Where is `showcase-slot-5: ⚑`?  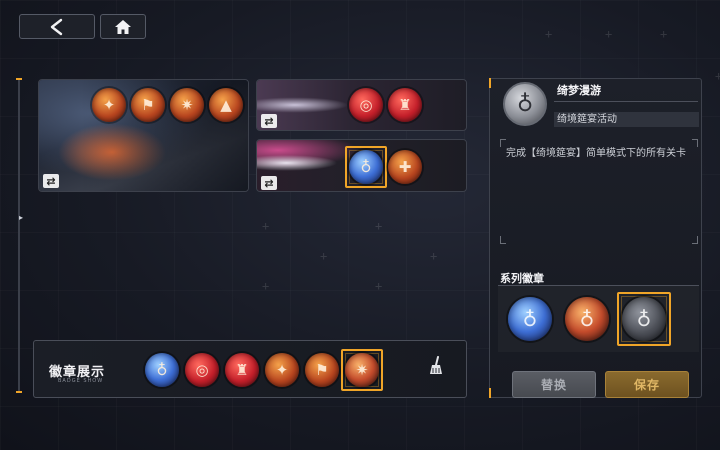 showcase-slot-5: ⚑ is located at coordinates (322, 370).